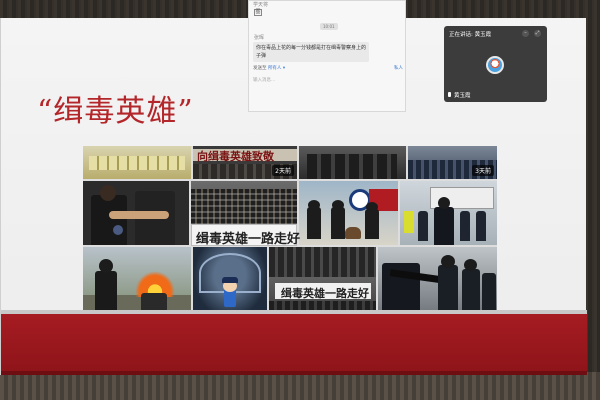 The width and height of the screenshot is (600, 400). I want to click on photo-tribute-banner: 向缉毒英雄致敬 2天前, so click(245, 162).